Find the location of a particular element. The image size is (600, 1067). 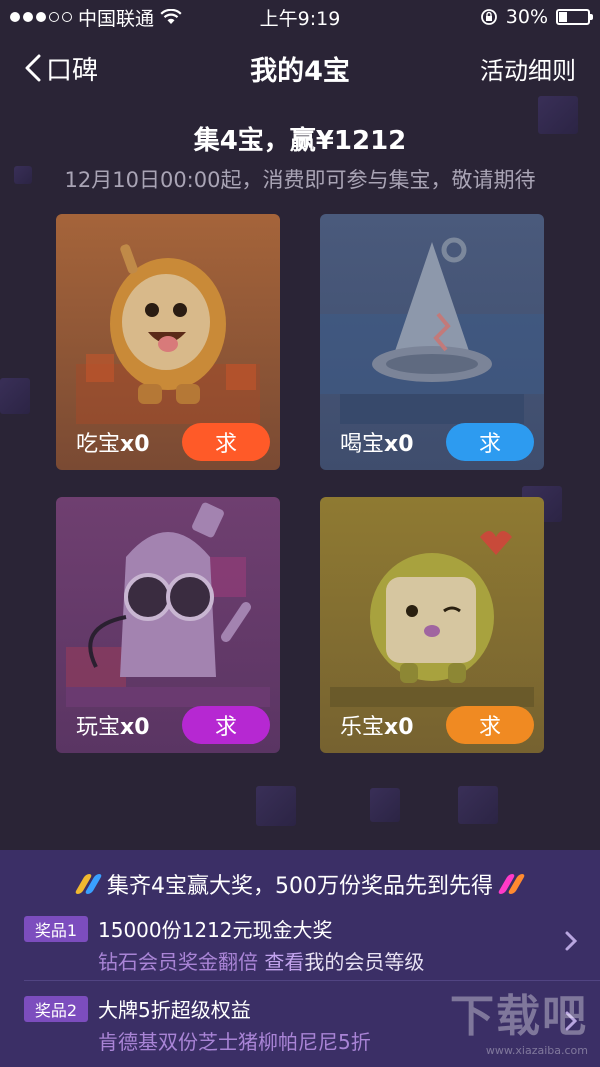

treasure-card-eat: 吃宝x0 求 is located at coordinates (168, 342).